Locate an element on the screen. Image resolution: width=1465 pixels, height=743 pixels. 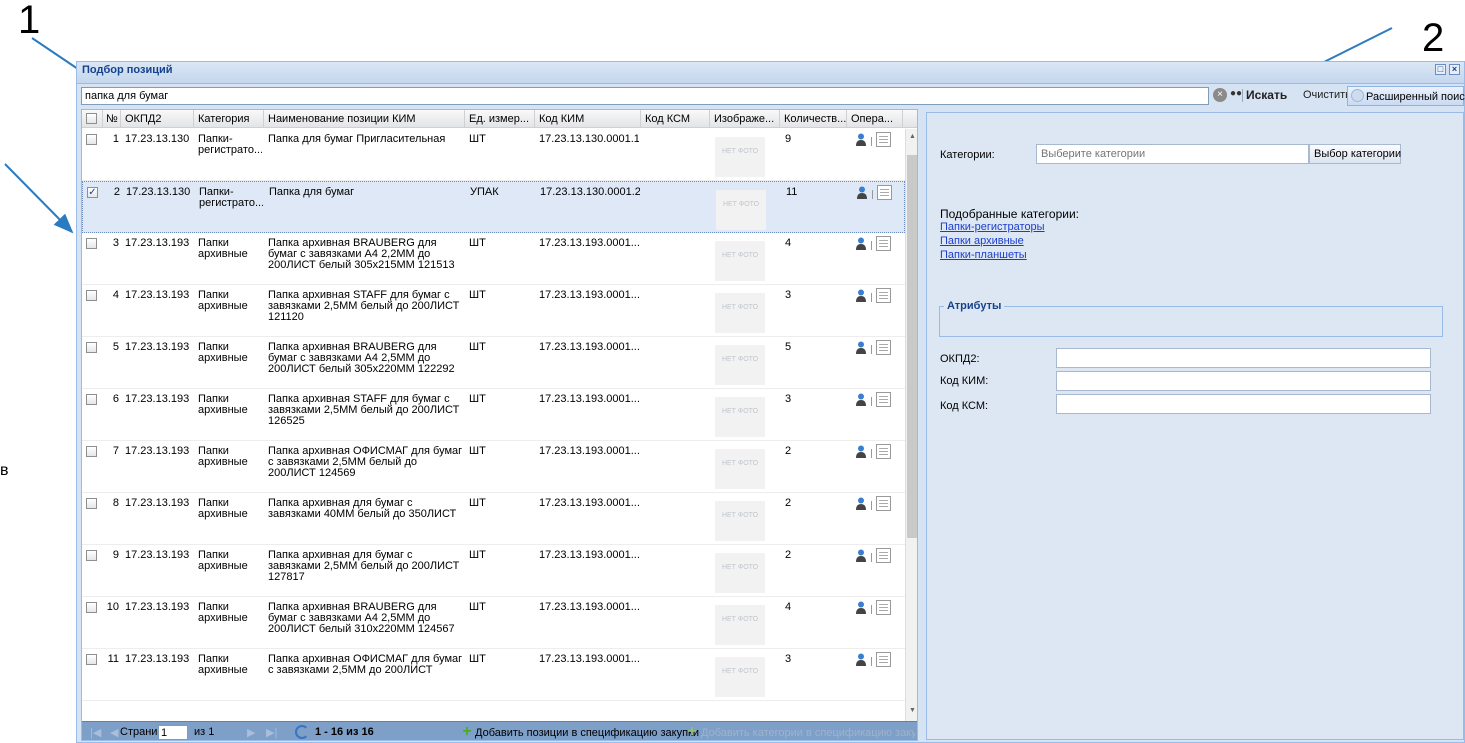
clear-icon: × is located at coordinates (1220, 95).